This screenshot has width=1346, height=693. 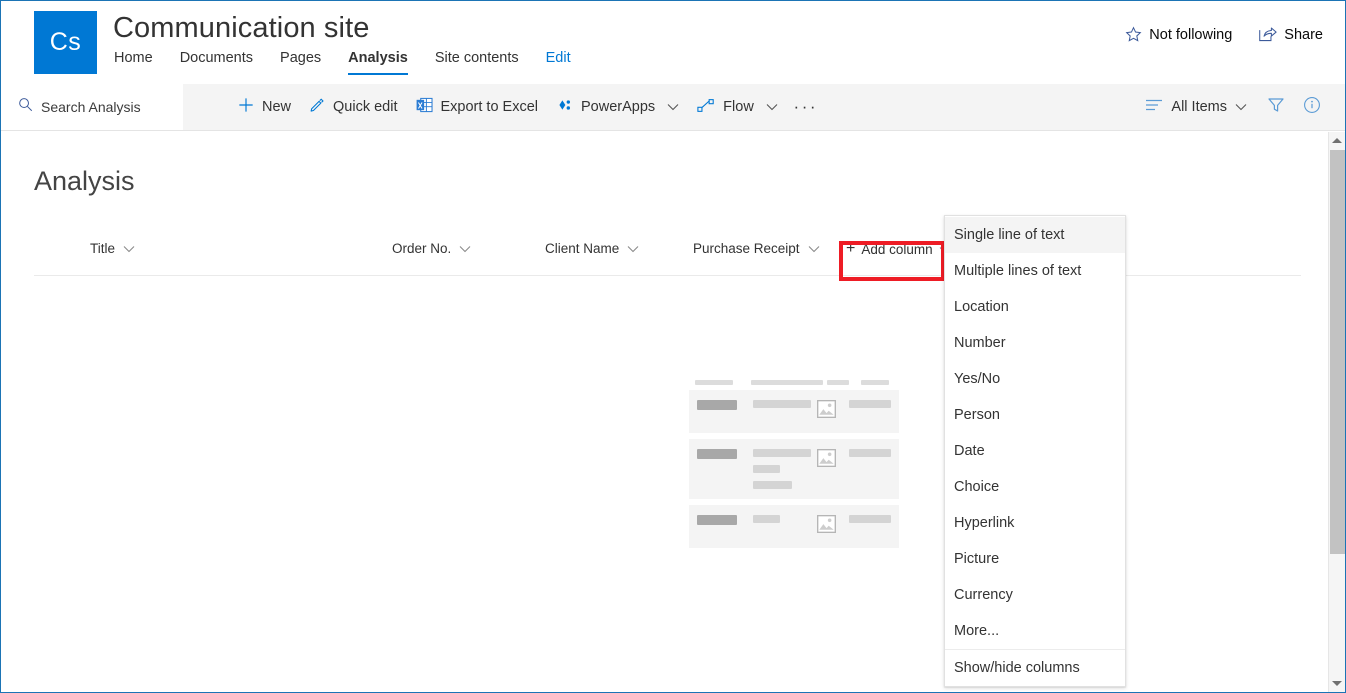 I want to click on header-actions: Not following Share, so click(x=1224, y=34).